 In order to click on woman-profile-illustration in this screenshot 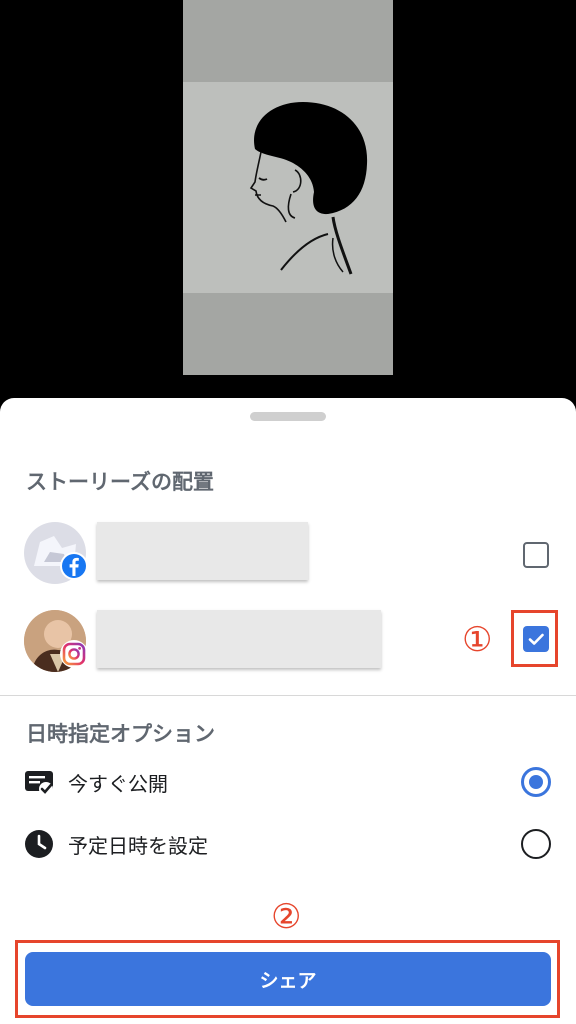, I will do `click(308, 188)`.